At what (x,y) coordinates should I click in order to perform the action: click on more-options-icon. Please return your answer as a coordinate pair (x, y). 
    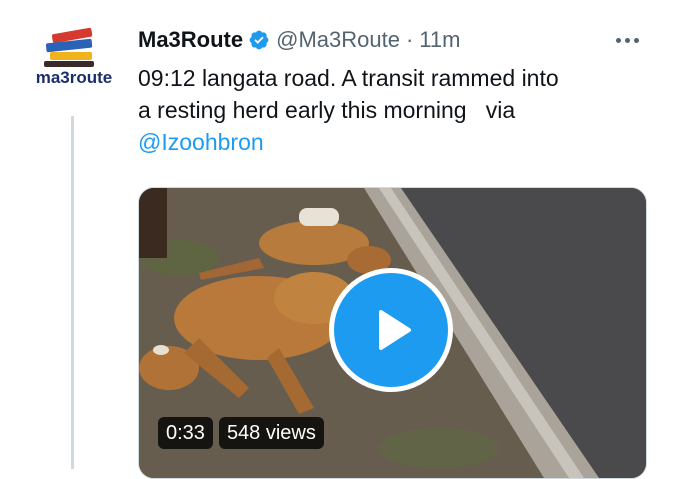
    Looking at the image, I should click on (627, 40).